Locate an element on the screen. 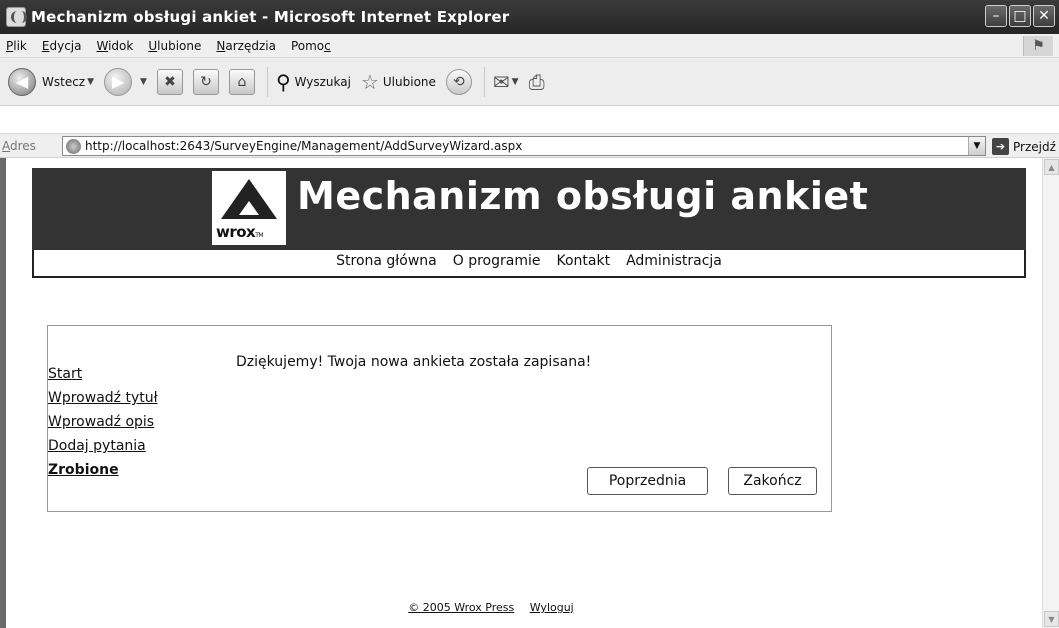 This screenshot has width=1059, height=628. maximize-button: □ is located at coordinates (1020, 16).